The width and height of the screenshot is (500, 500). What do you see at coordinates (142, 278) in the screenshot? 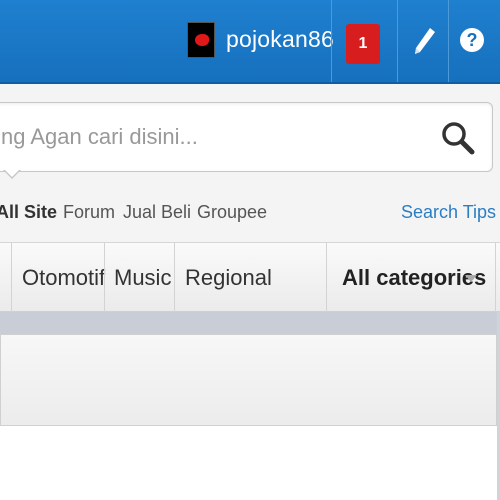
I see `category-music: Music` at bounding box center [142, 278].